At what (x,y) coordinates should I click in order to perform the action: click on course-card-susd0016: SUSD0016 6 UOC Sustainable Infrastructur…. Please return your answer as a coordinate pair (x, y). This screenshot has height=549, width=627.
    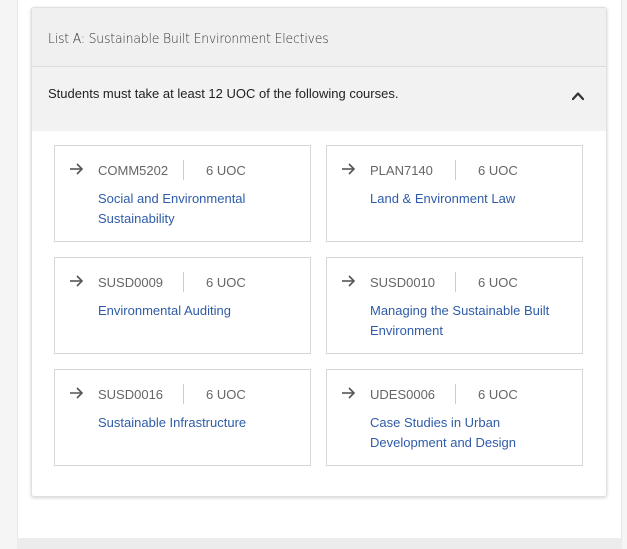
    Looking at the image, I should click on (182, 417).